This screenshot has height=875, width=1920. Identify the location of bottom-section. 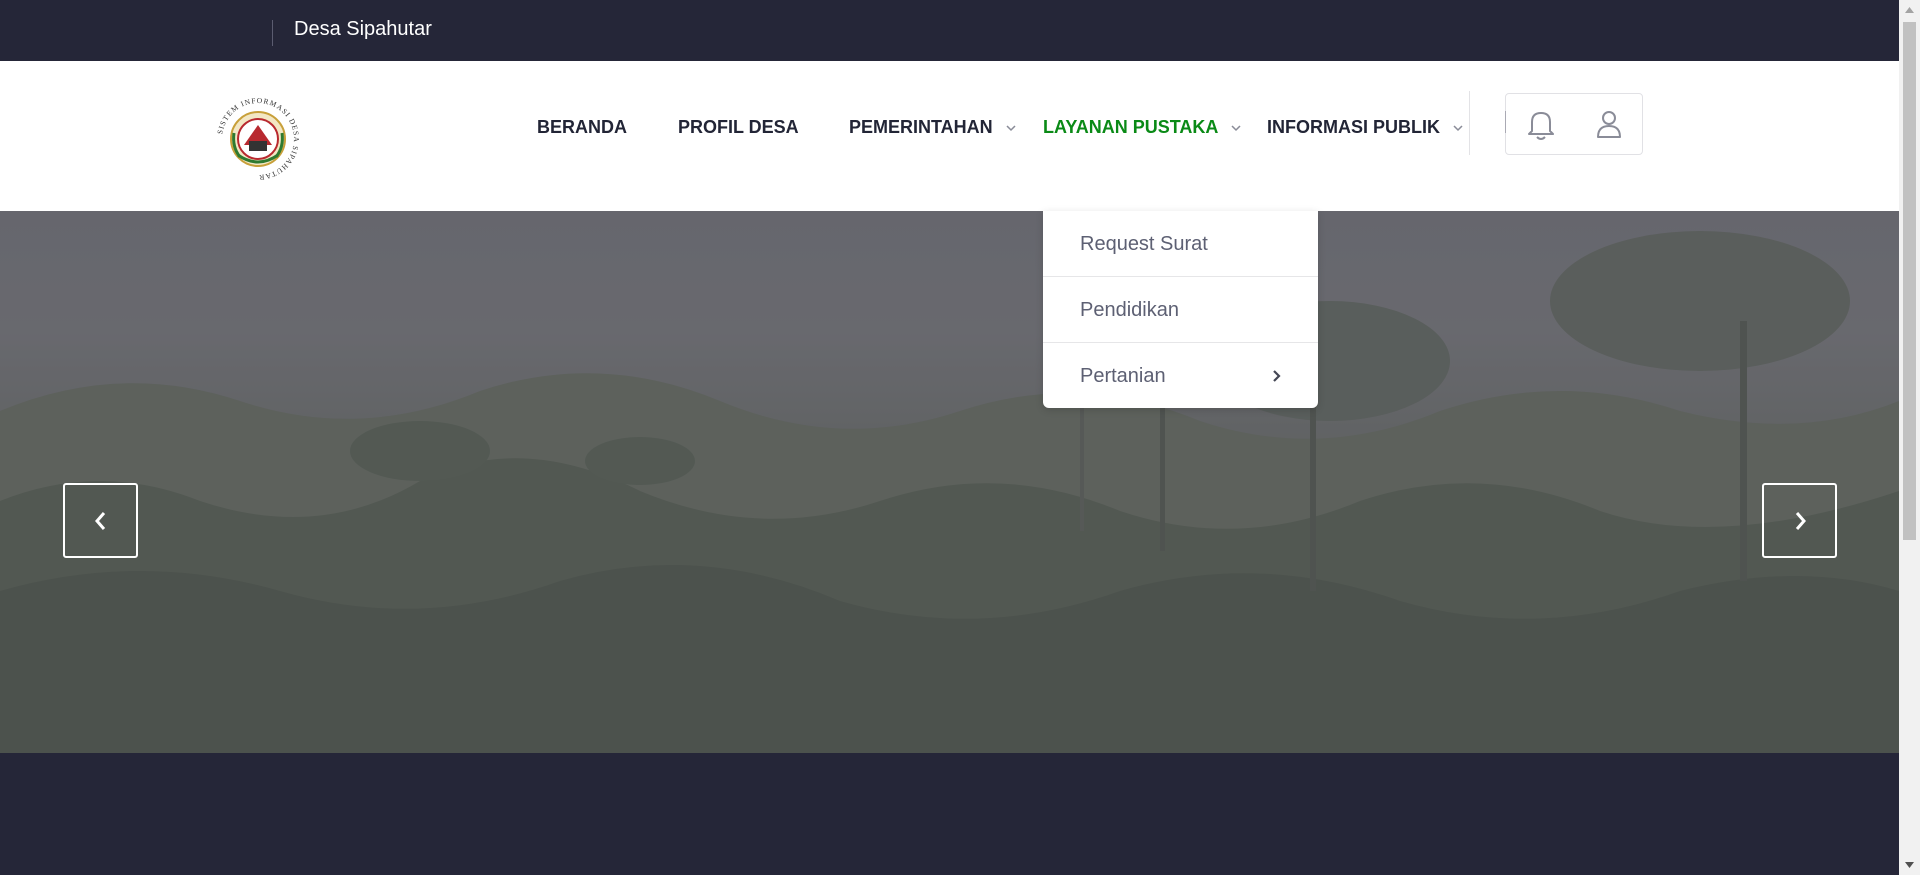
(949, 814).